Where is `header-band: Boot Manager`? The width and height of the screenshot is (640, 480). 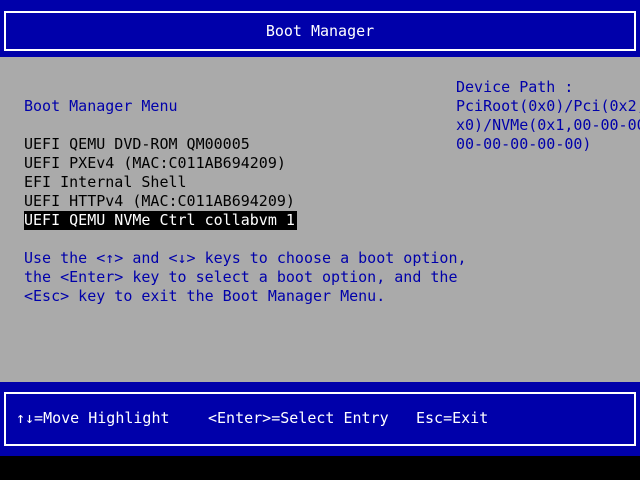 header-band: Boot Manager is located at coordinates (320, 28).